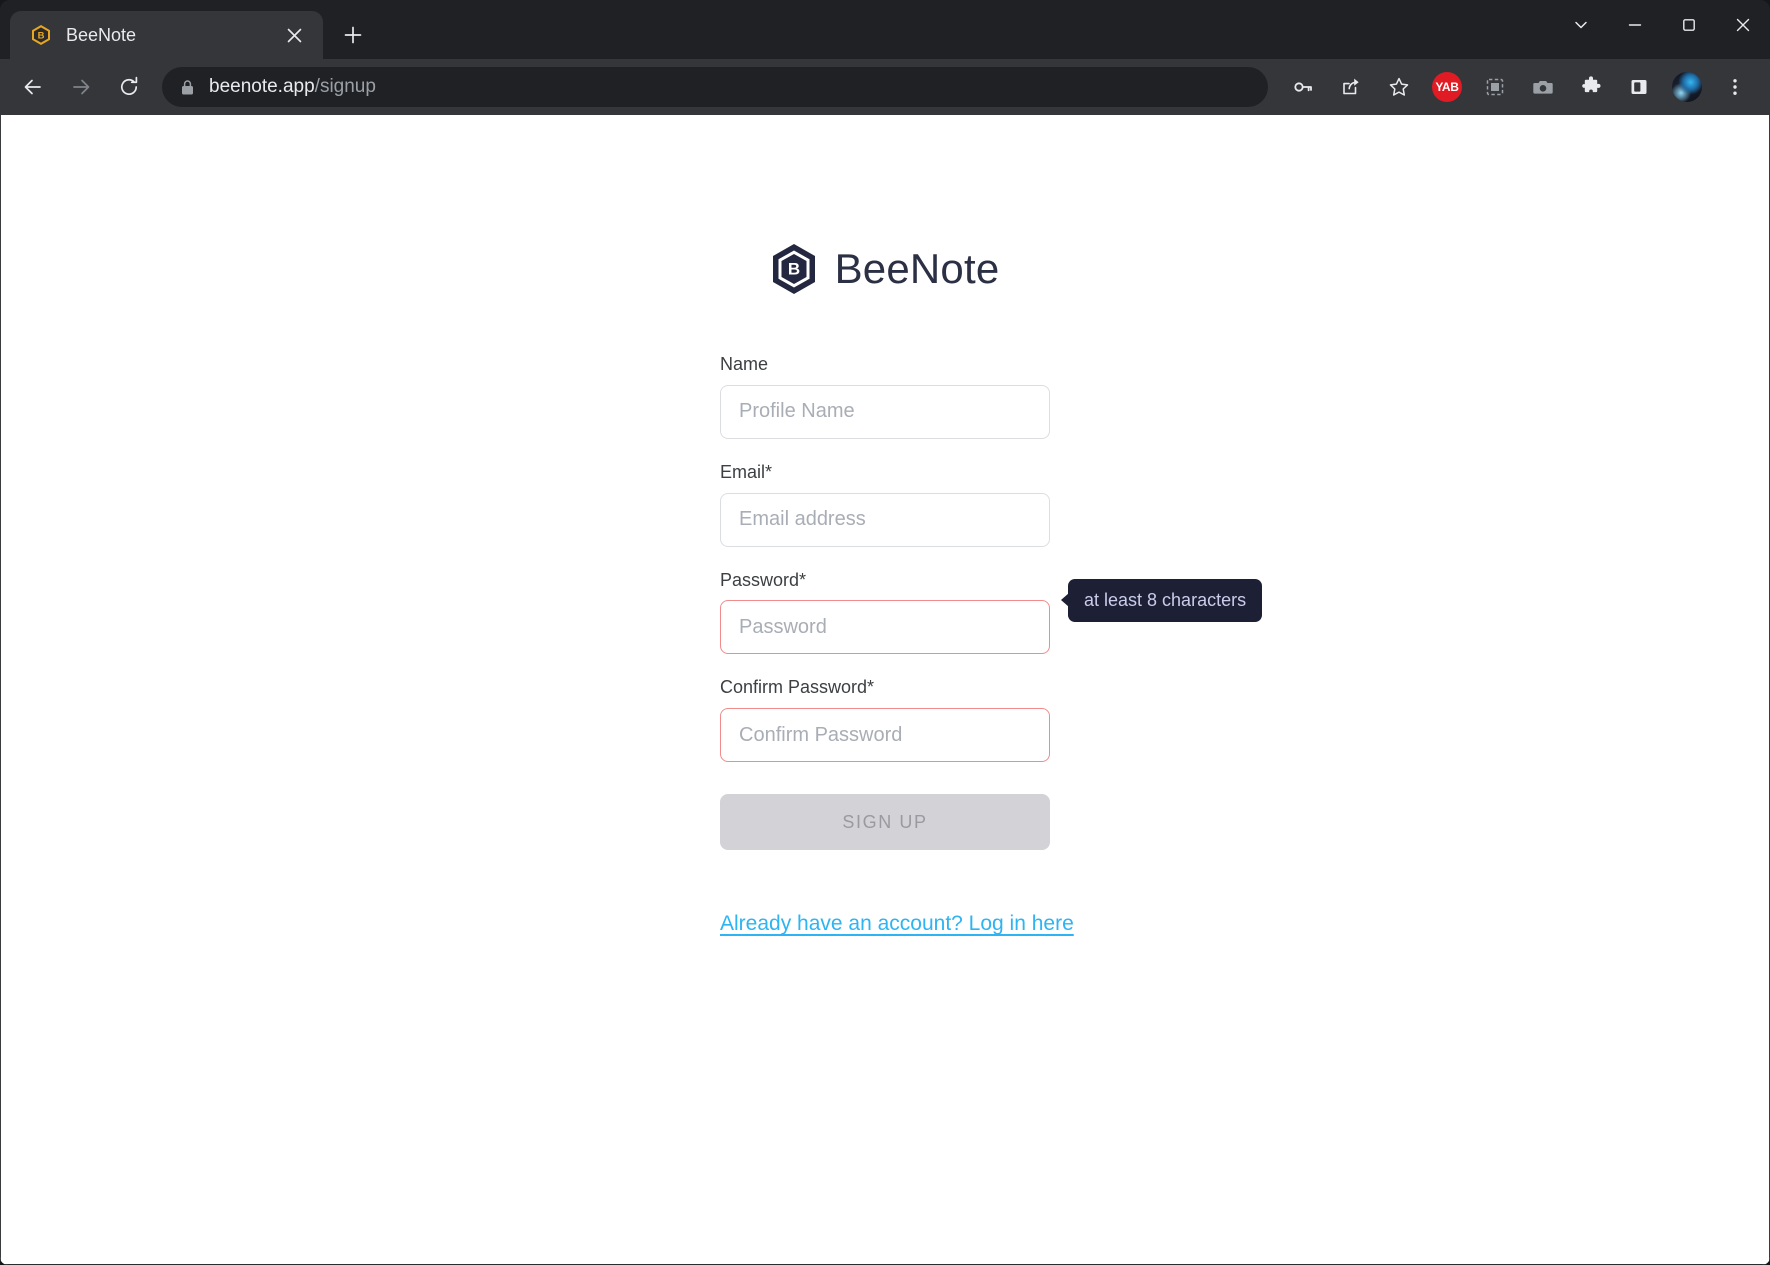 Image resolution: width=1770 pixels, height=1265 pixels. What do you see at coordinates (1543, 87) in the screenshot?
I see `camera-icon` at bounding box center [1543, 87].